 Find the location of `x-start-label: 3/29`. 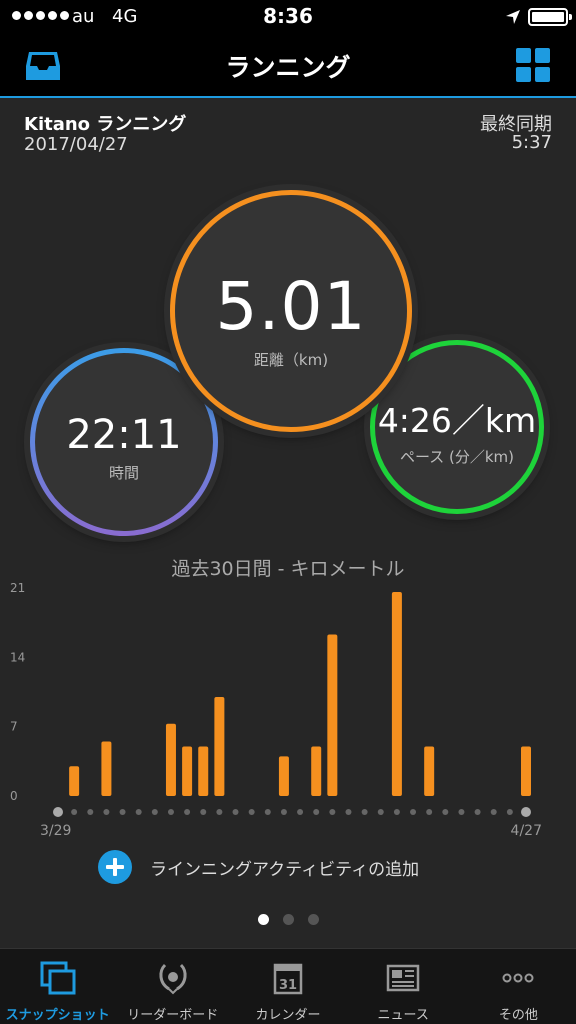

x-start-label: 3/29 is located at coordinates (55, 831).